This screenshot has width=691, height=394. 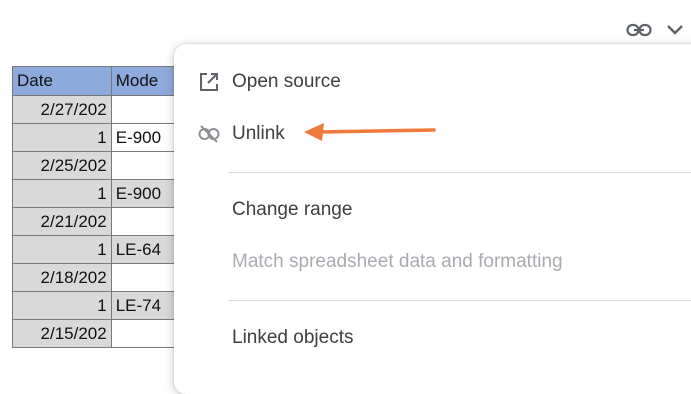 What do you see at coordinates (293, 337) in the screenshot?
I see `menu-item-label: Linked objects` at bounding box center [293, 337].